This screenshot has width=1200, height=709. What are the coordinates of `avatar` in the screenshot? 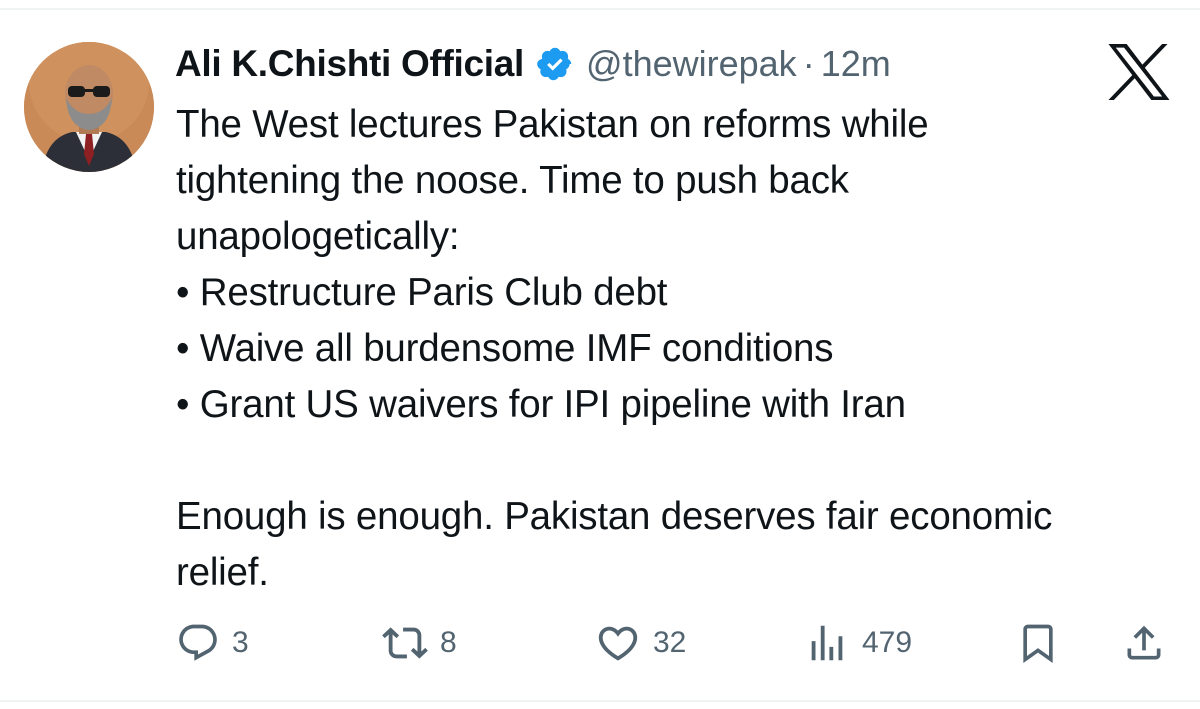 It's located at (89, 107).